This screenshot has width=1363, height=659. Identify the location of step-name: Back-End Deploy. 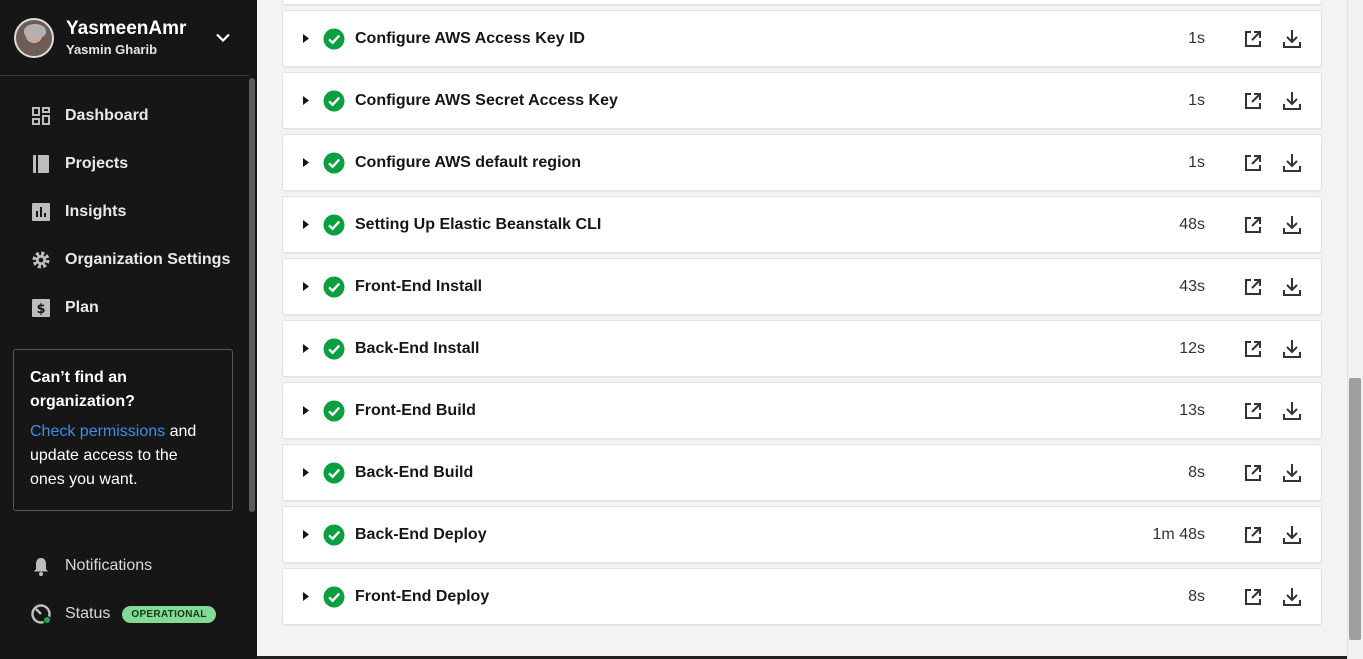
(421, 534).